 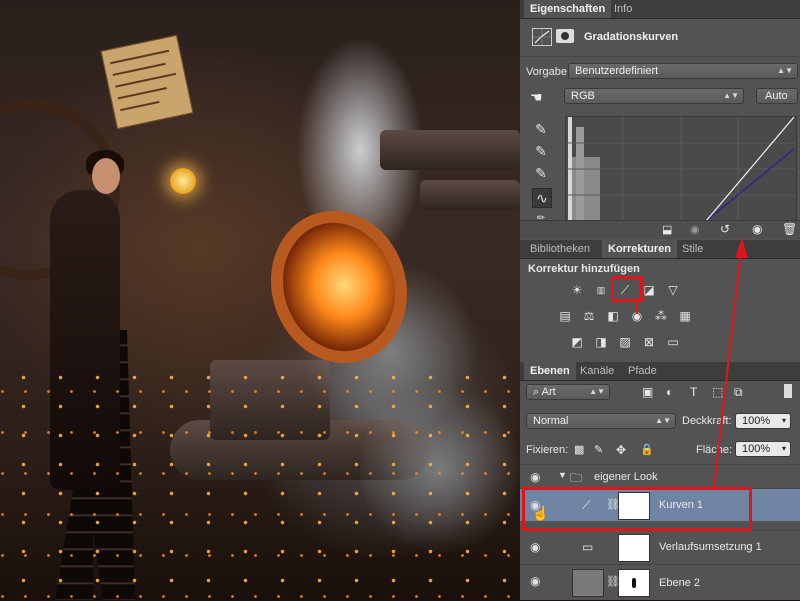 What do you see at coordinates (789, 229) in the screenshot?
I see `trash-icon: 🗑` at bounding box center [789, 229].